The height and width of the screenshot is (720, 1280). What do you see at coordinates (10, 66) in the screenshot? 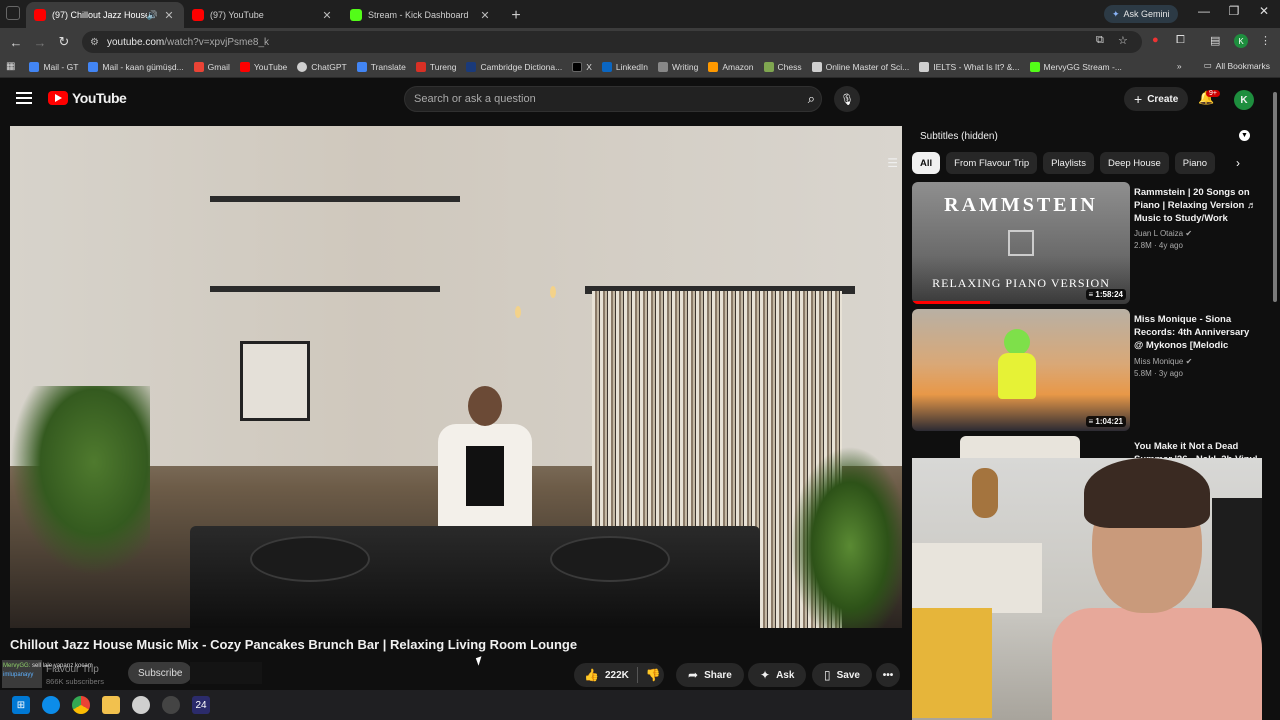
I see `apps-grid-icon: ▦` at bounding box center [10, 66].